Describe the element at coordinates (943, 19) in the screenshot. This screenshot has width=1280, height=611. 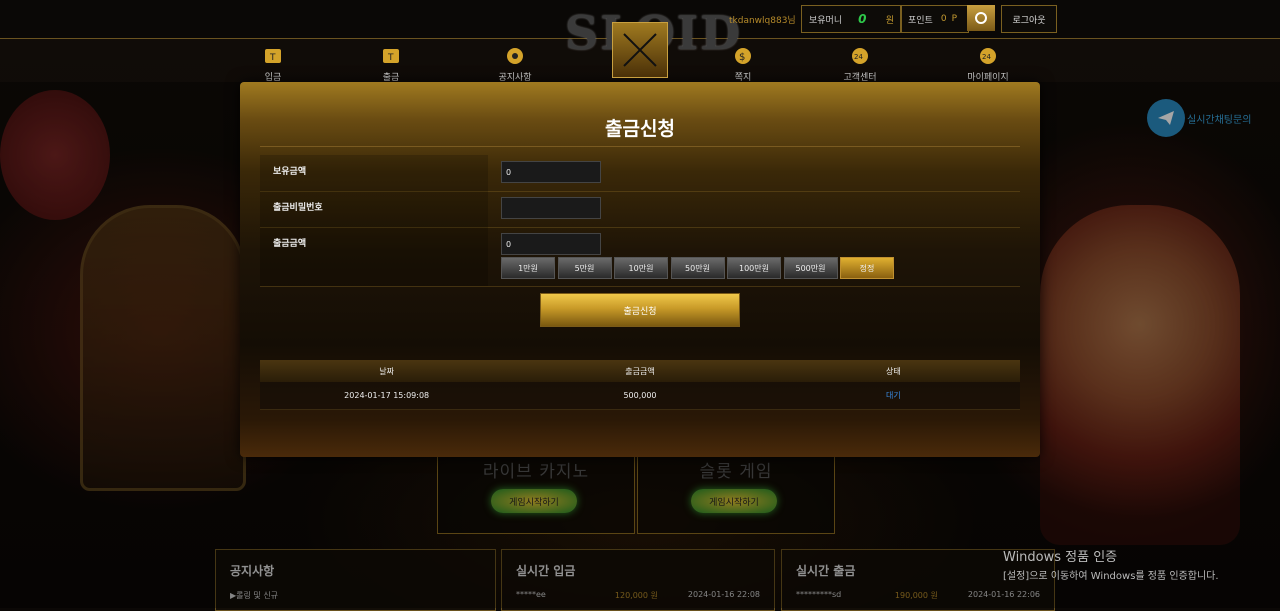
I see `point-value: 0` at that location.